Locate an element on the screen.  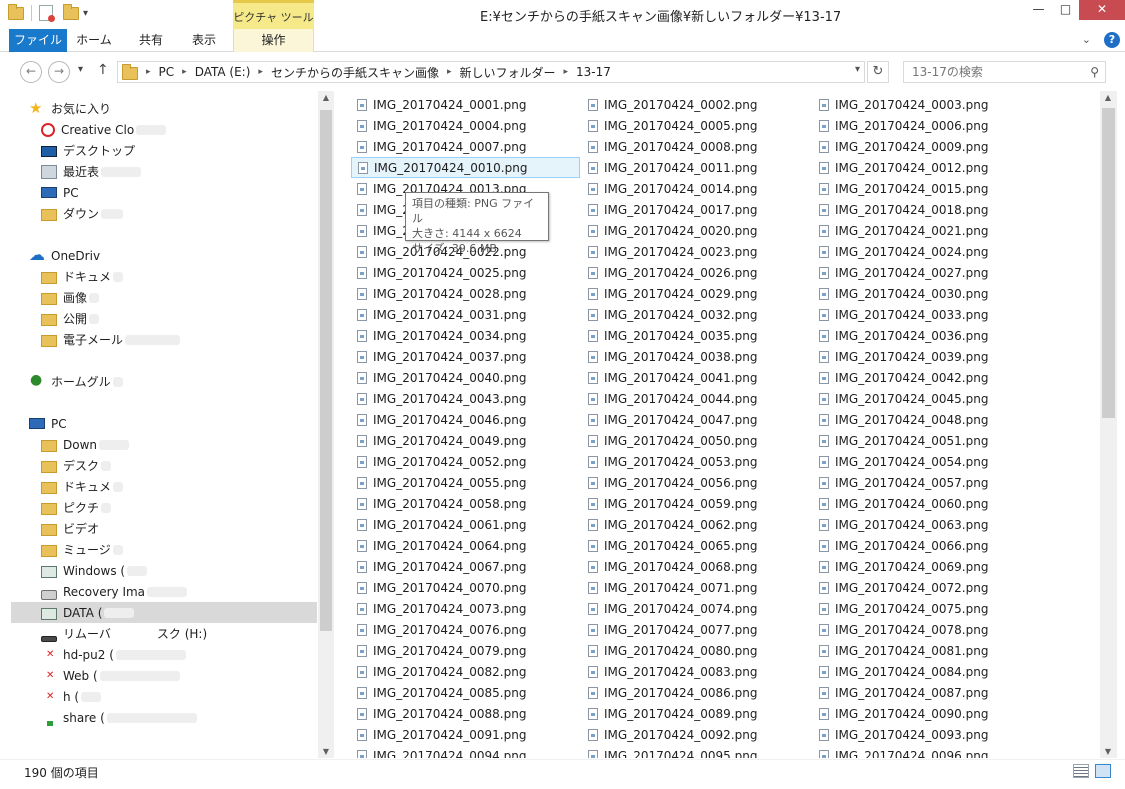
chevron-down-icon: ▾ is located at coordinates (857, 69).